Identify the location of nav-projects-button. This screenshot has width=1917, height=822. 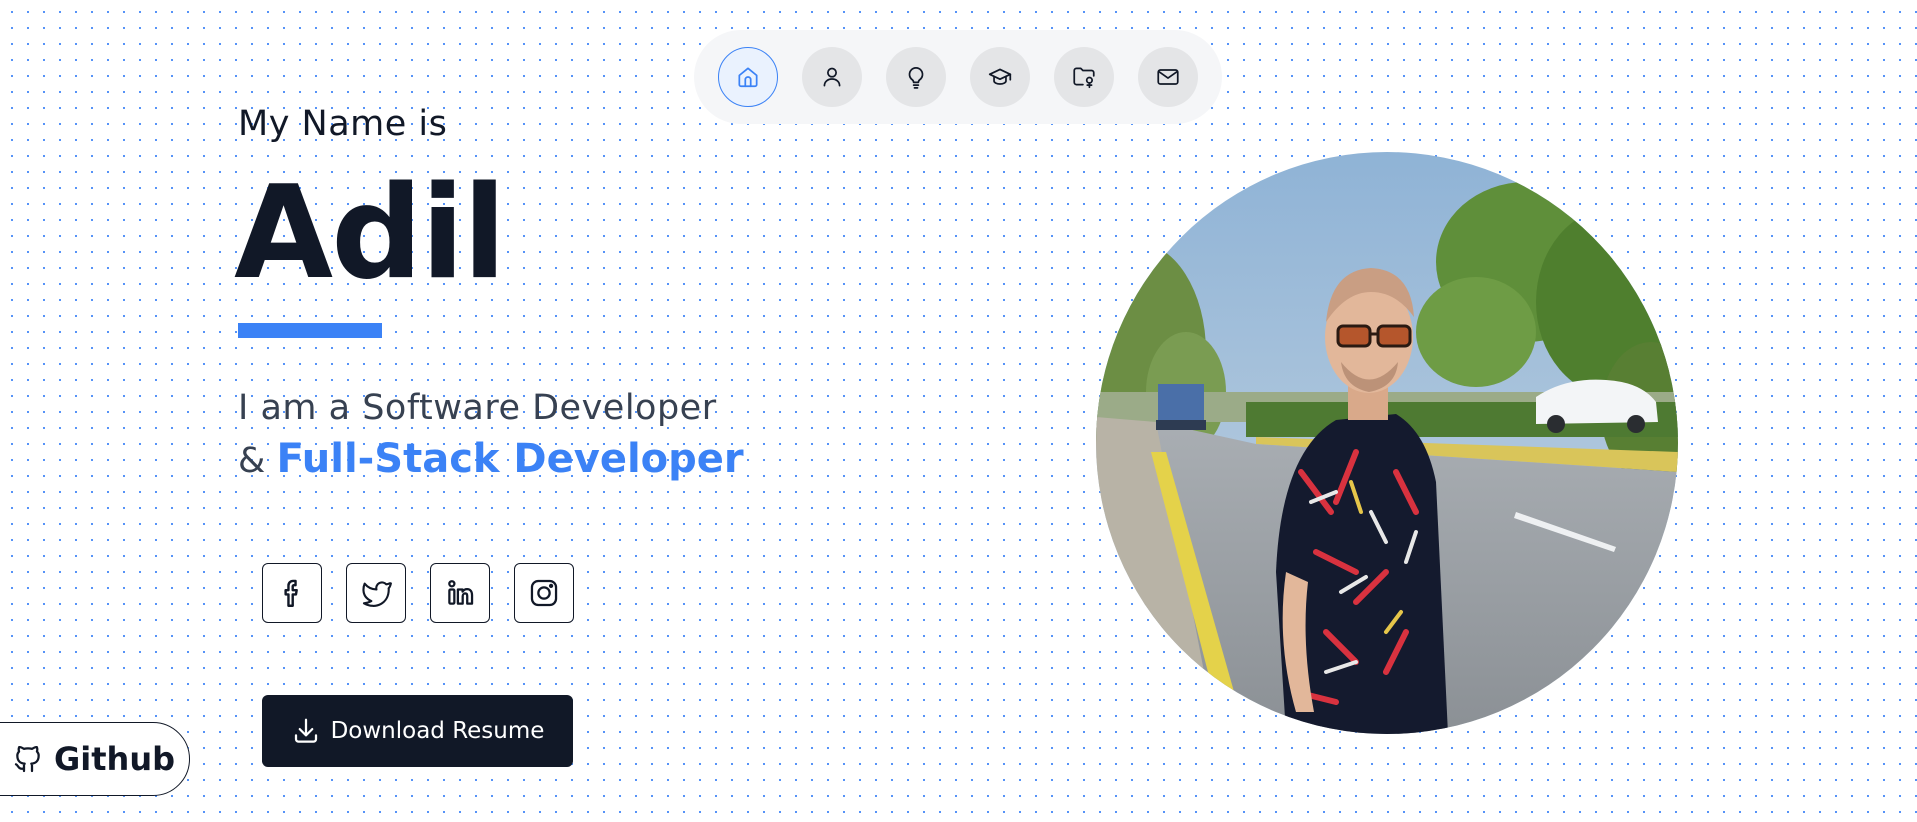
(1084, 77).